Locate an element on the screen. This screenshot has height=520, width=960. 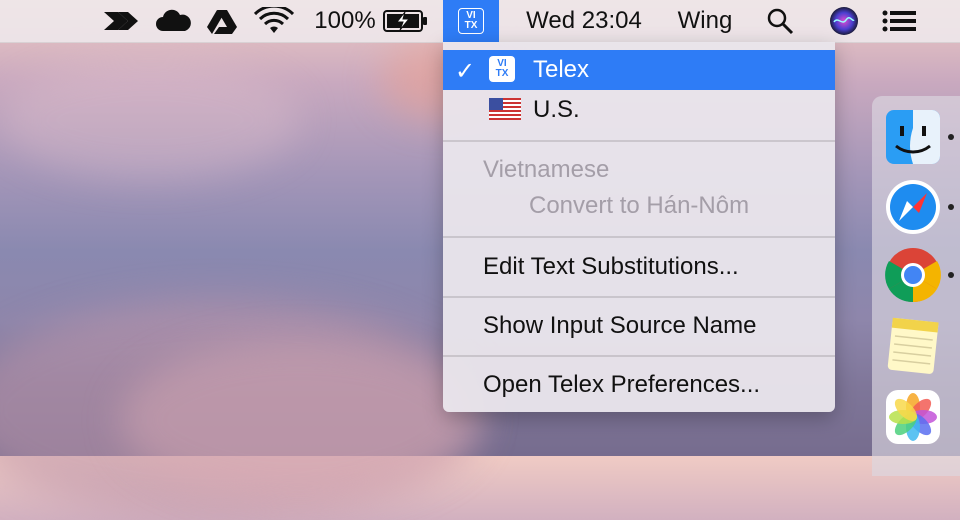
menu-bar: 100% VI TX Wed 23:04 Wing is located at coordinates (480, 21).